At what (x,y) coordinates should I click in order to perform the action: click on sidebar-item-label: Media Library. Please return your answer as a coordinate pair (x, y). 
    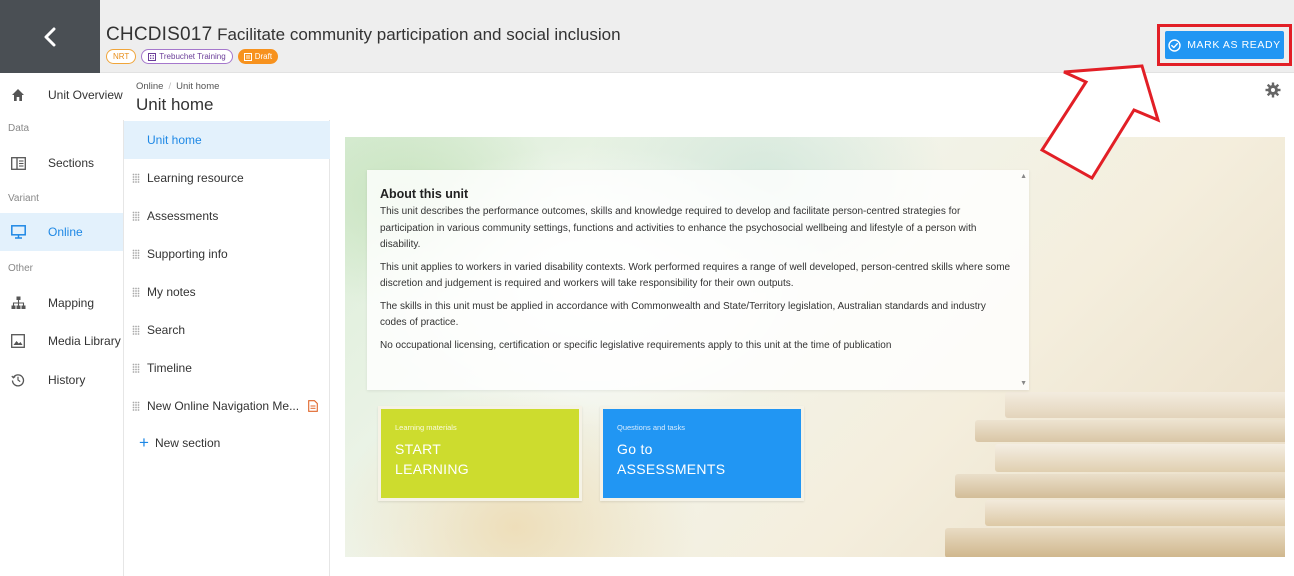
    Looking at the image, I should click on (84, 341).